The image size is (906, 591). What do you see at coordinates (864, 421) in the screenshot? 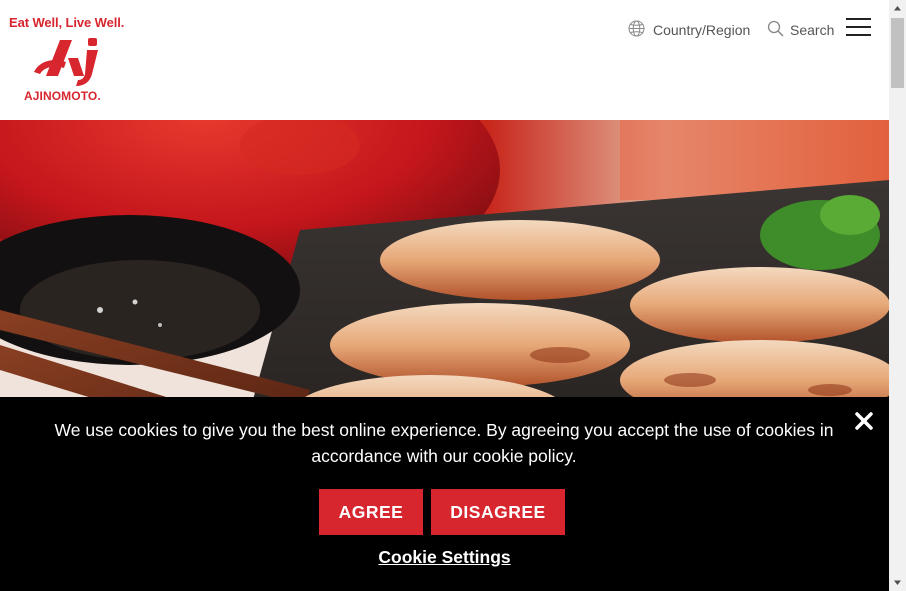
I see `close-icon` at bounding box center [864, 421].